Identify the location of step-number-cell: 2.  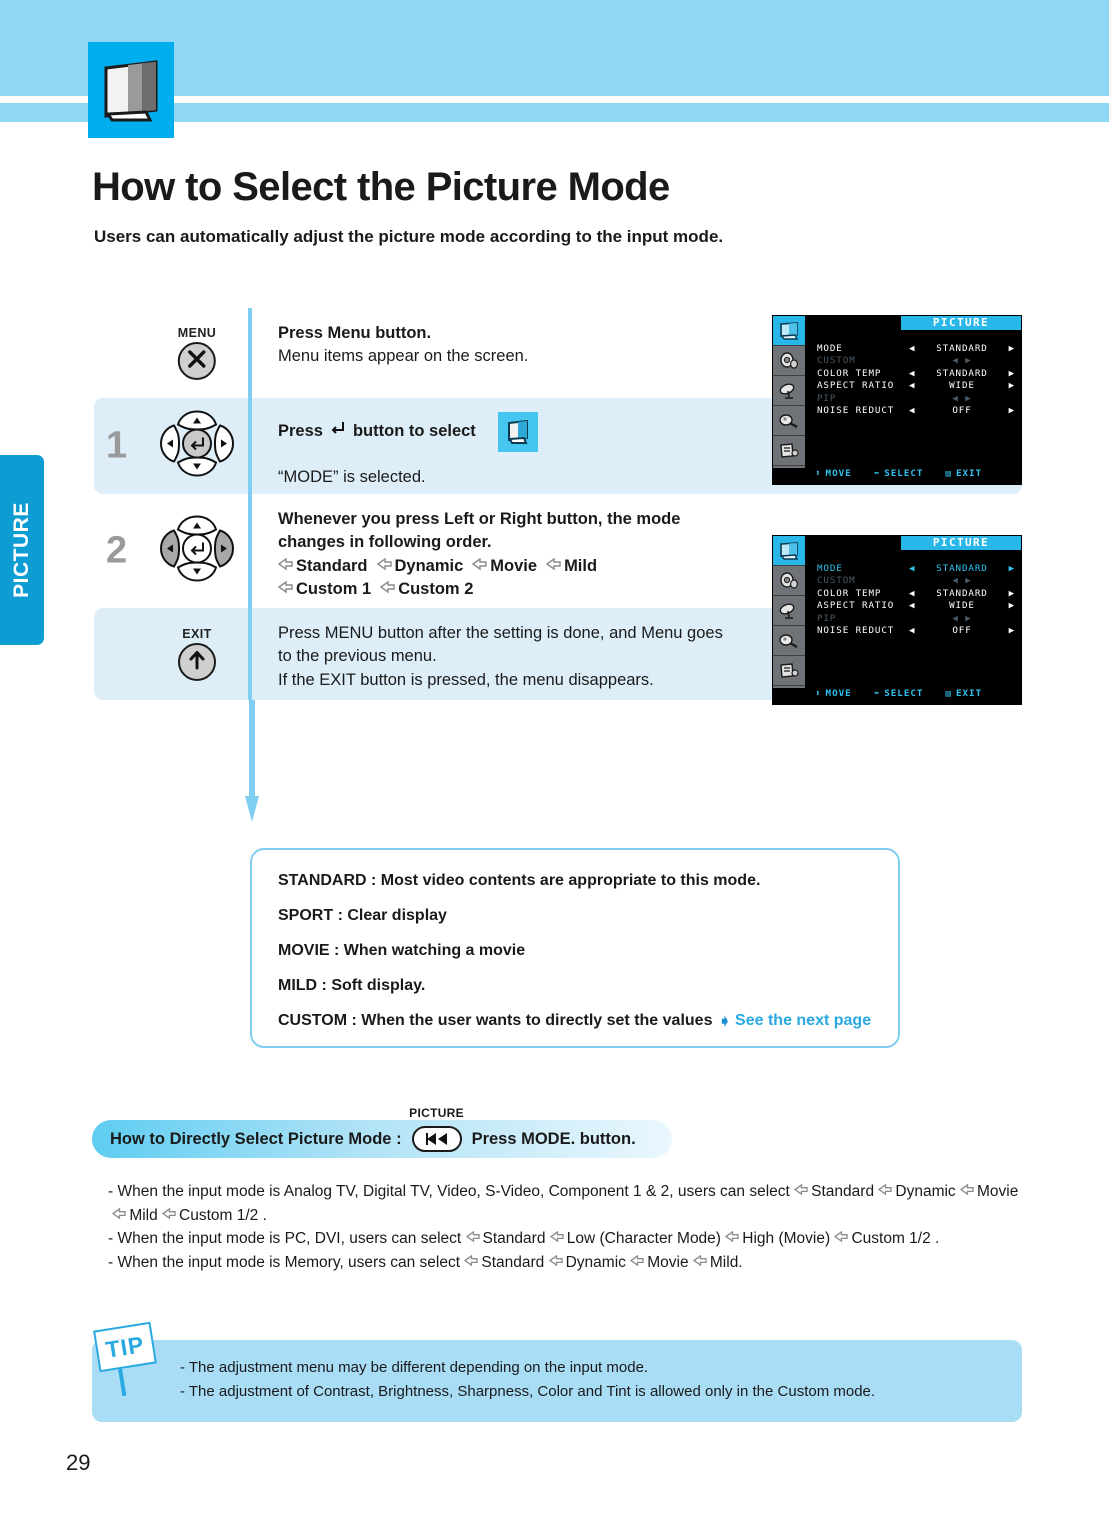
(120, 551).